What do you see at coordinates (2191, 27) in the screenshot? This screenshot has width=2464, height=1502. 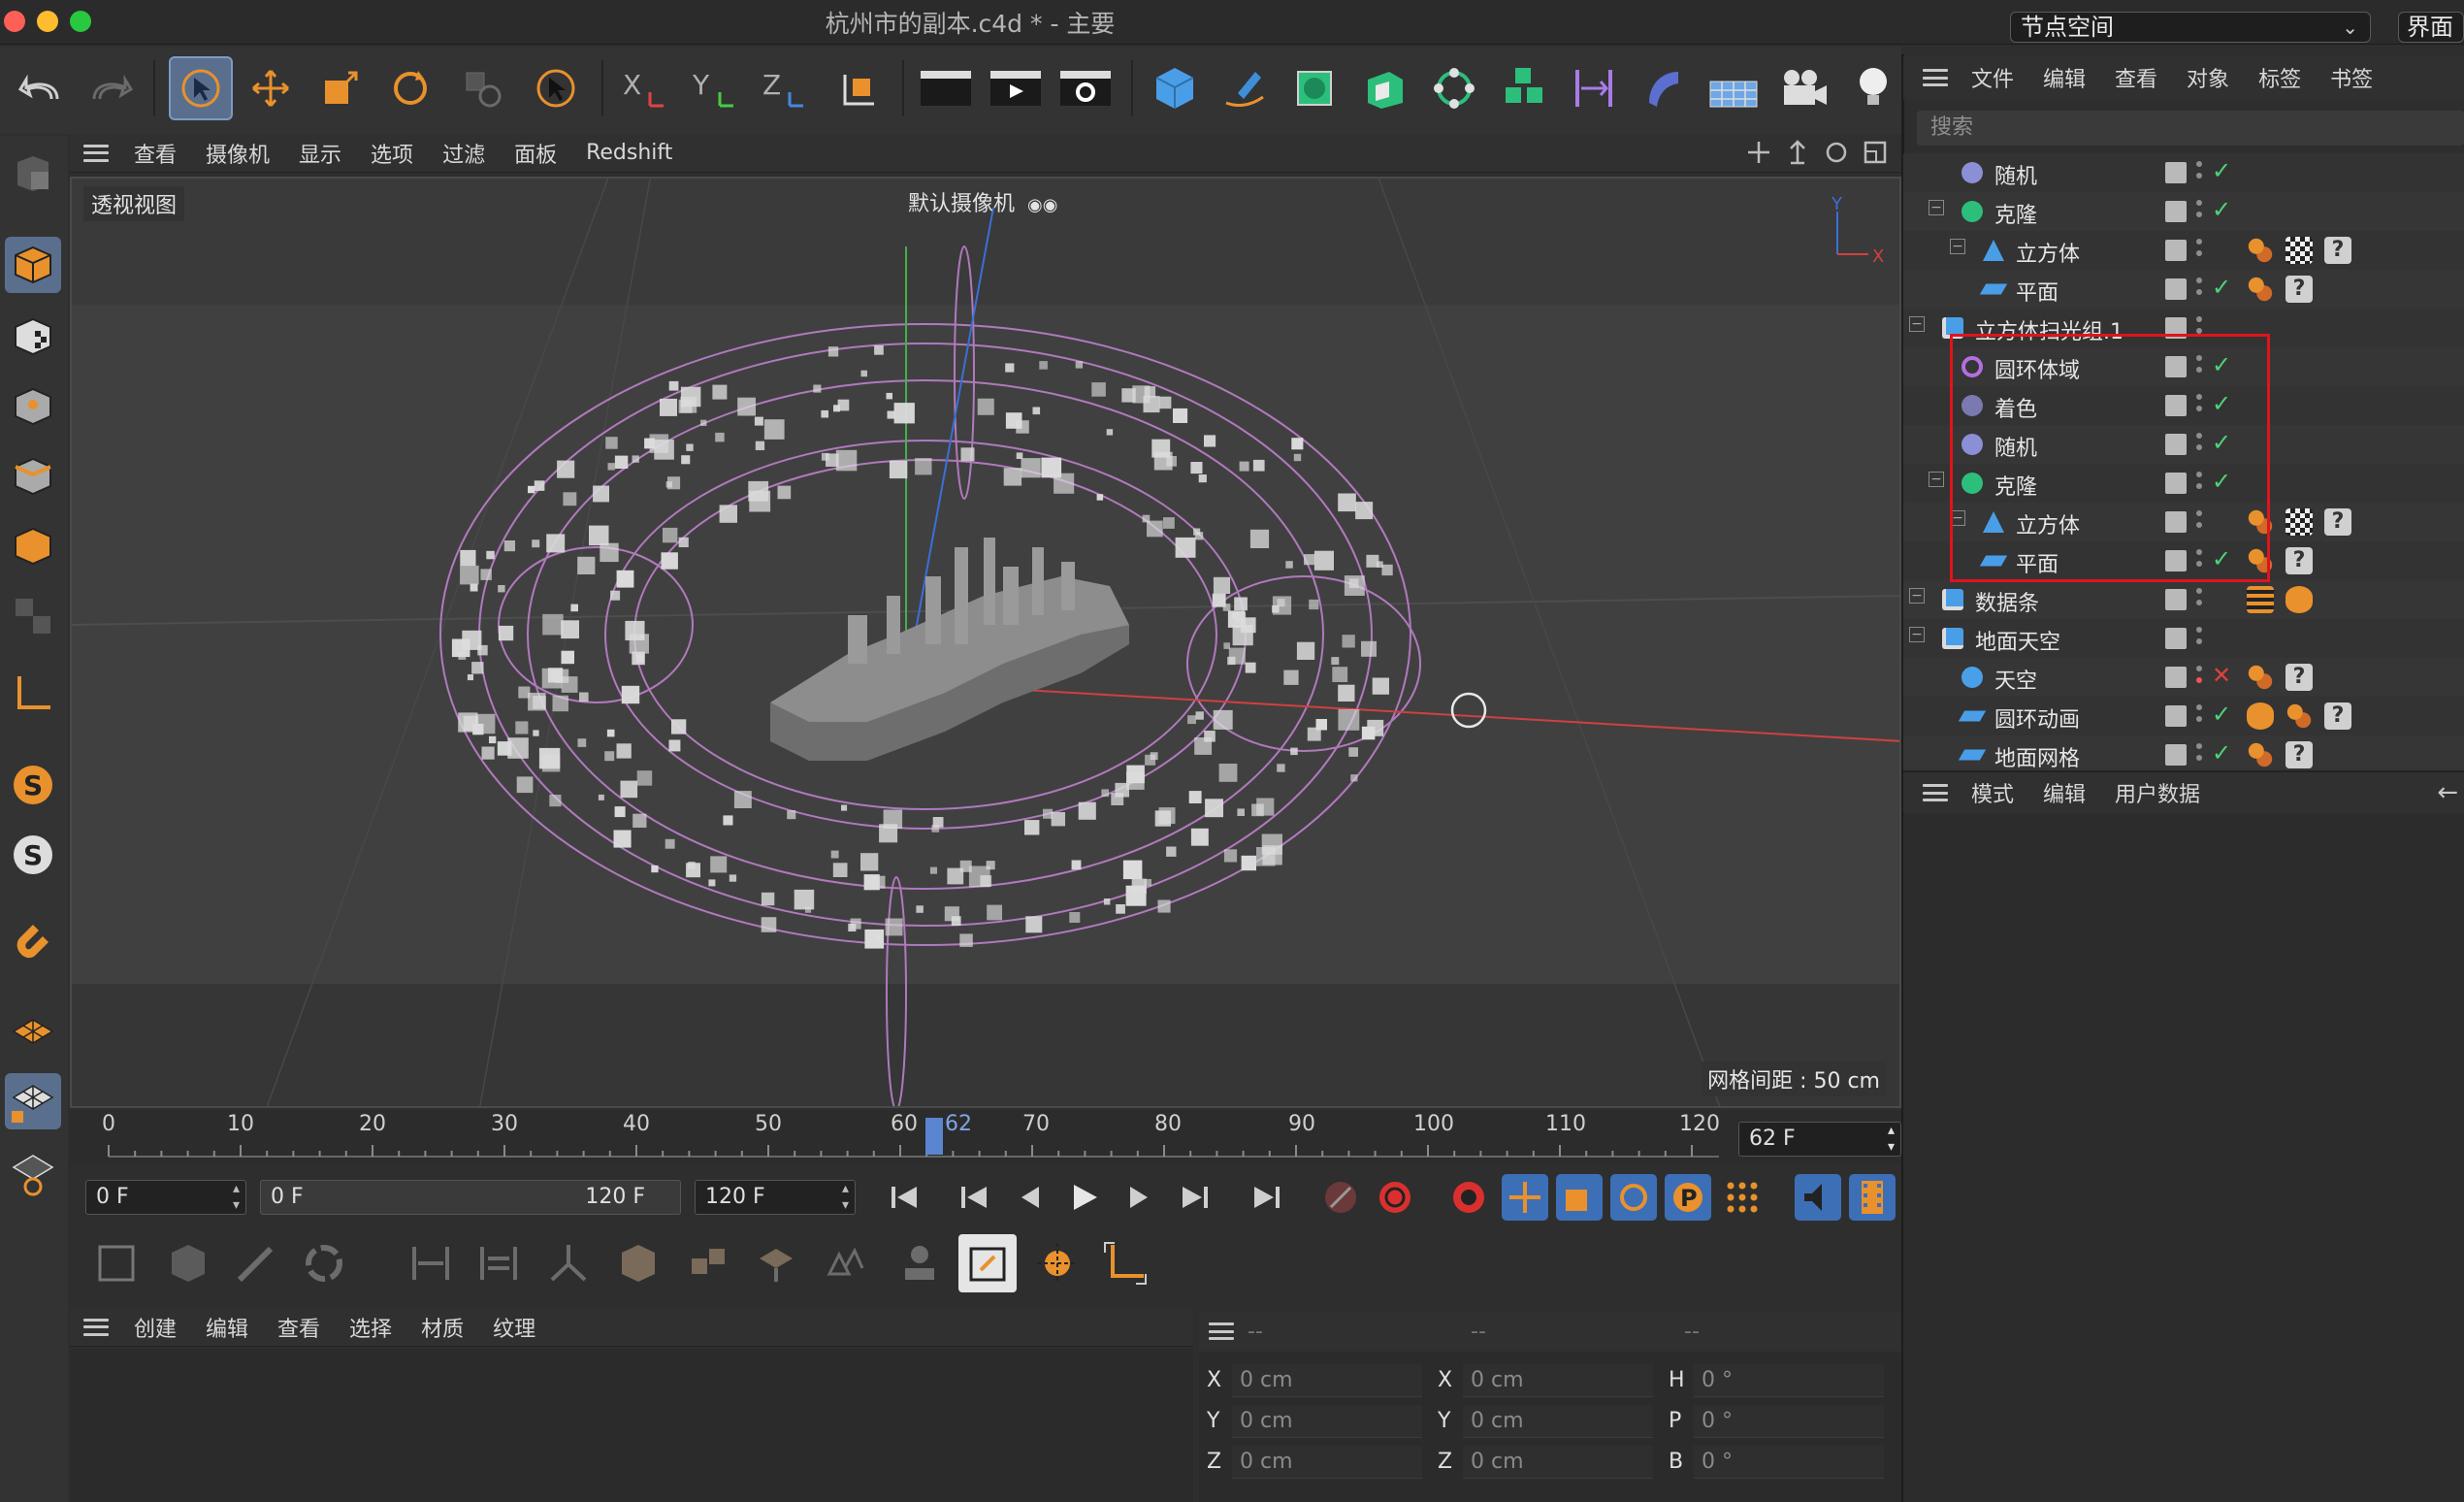 I see `layout-select: 节点空间 ⌄` at bounding box center [2191, 27].